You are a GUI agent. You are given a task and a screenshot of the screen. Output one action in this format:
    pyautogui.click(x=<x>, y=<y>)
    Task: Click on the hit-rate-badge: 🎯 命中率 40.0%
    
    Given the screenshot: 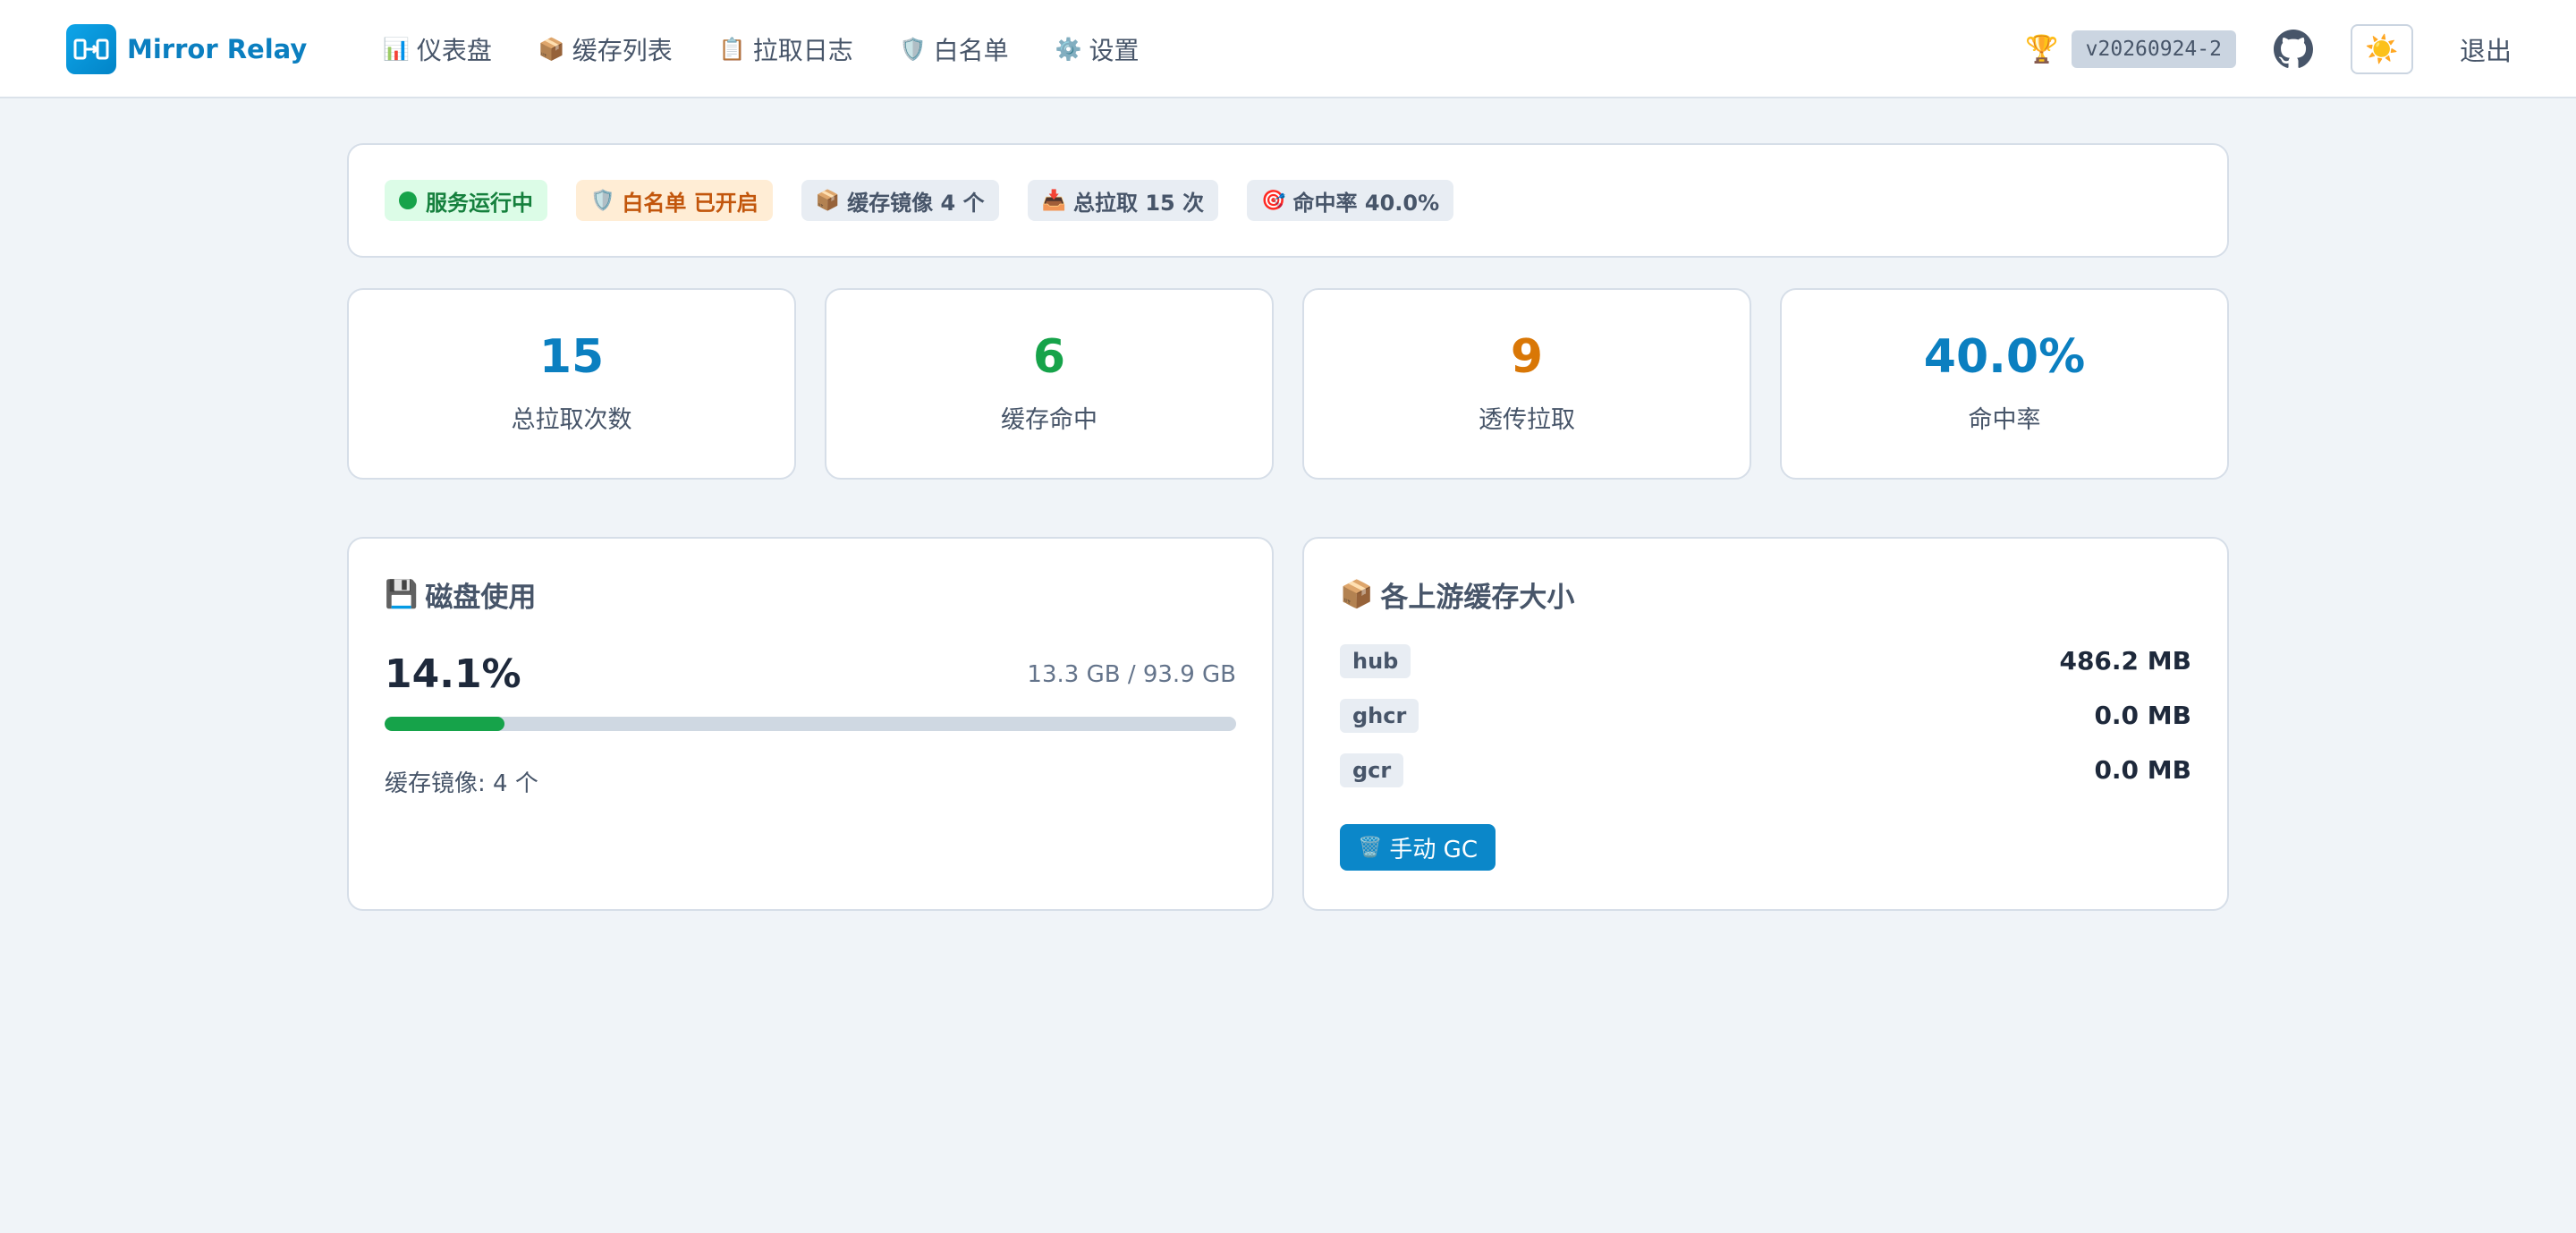 What is the action you would take?
    pyautogui.click(x=1350, y=200)
    